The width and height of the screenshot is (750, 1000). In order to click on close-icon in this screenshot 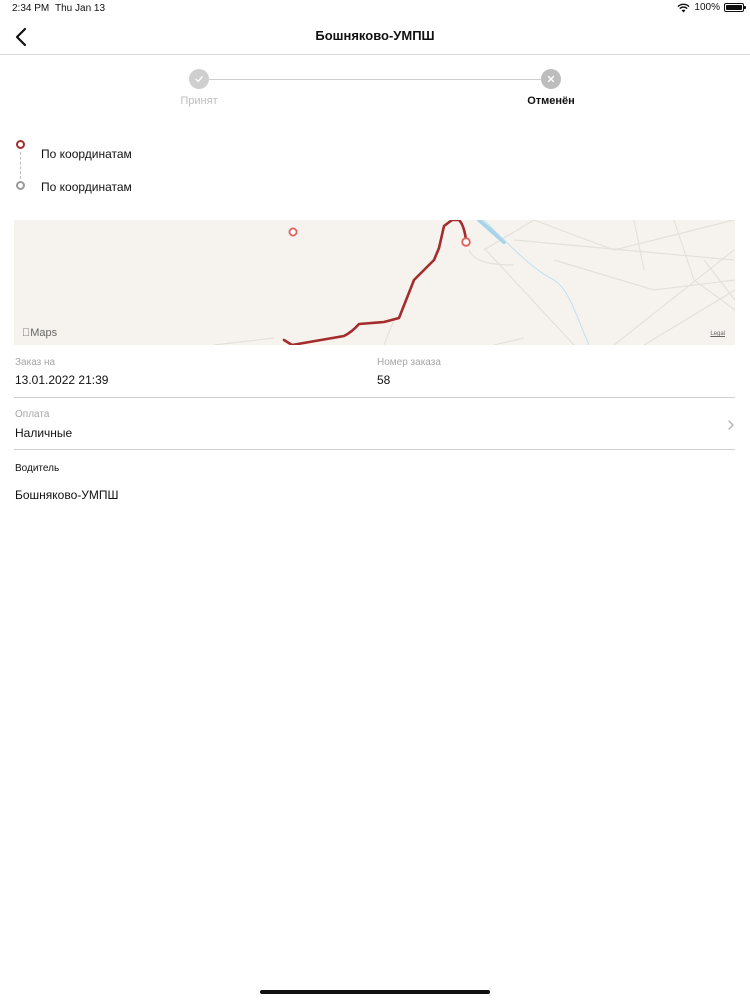, I will do `click(551, 79)`.